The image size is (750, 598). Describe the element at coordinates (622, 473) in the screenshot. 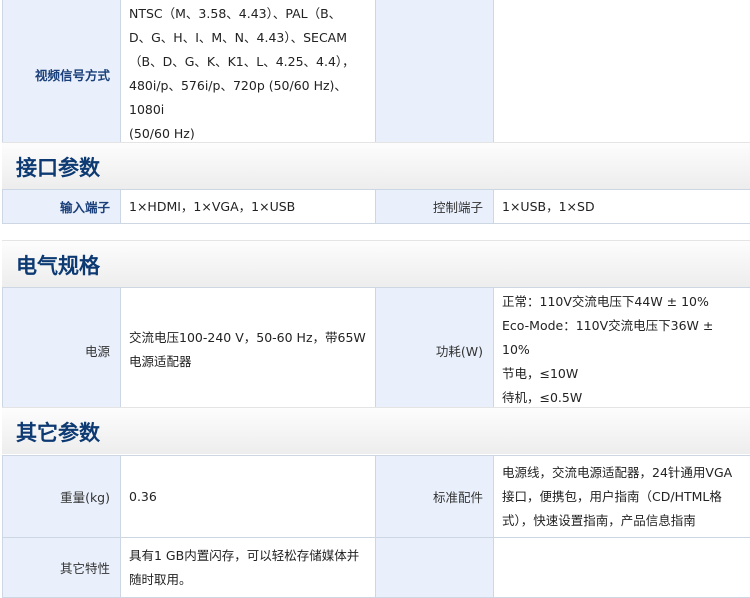

I see `accessories-line: 电源线，交流电源适配器，24针通用VGA` at that location.